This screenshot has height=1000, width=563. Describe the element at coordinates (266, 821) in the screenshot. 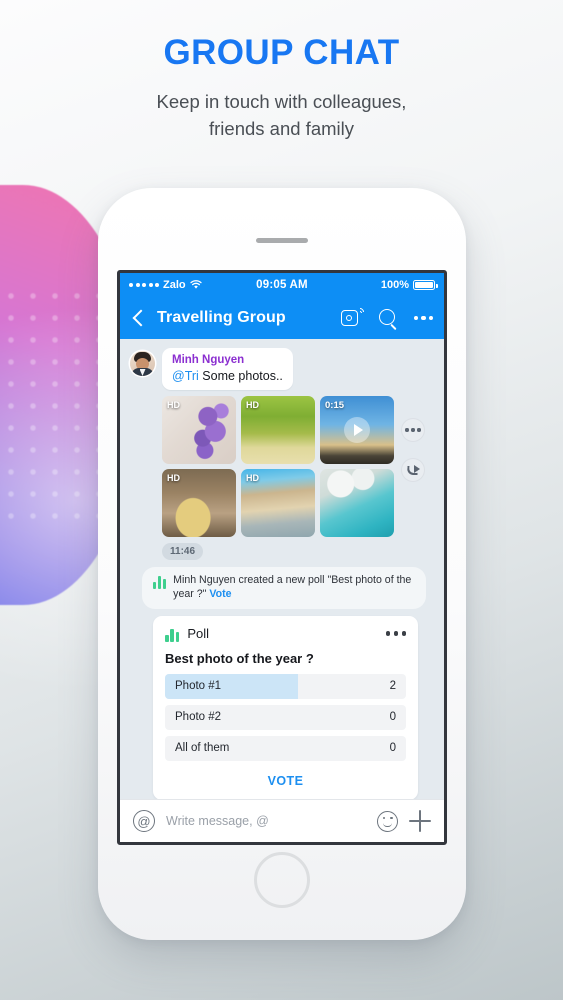

I see `message-input: Write message, @` at that location.